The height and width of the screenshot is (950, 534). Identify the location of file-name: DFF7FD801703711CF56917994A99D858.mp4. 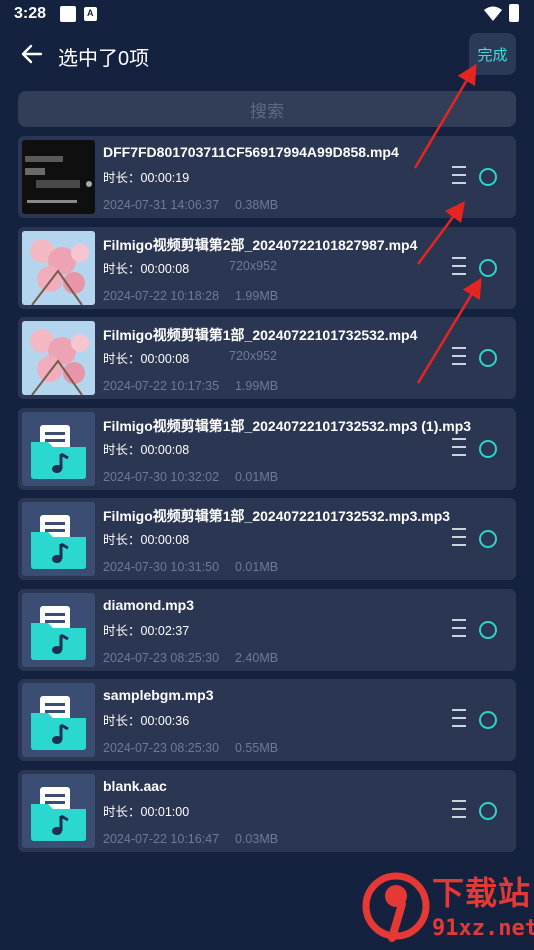
(251, 152).